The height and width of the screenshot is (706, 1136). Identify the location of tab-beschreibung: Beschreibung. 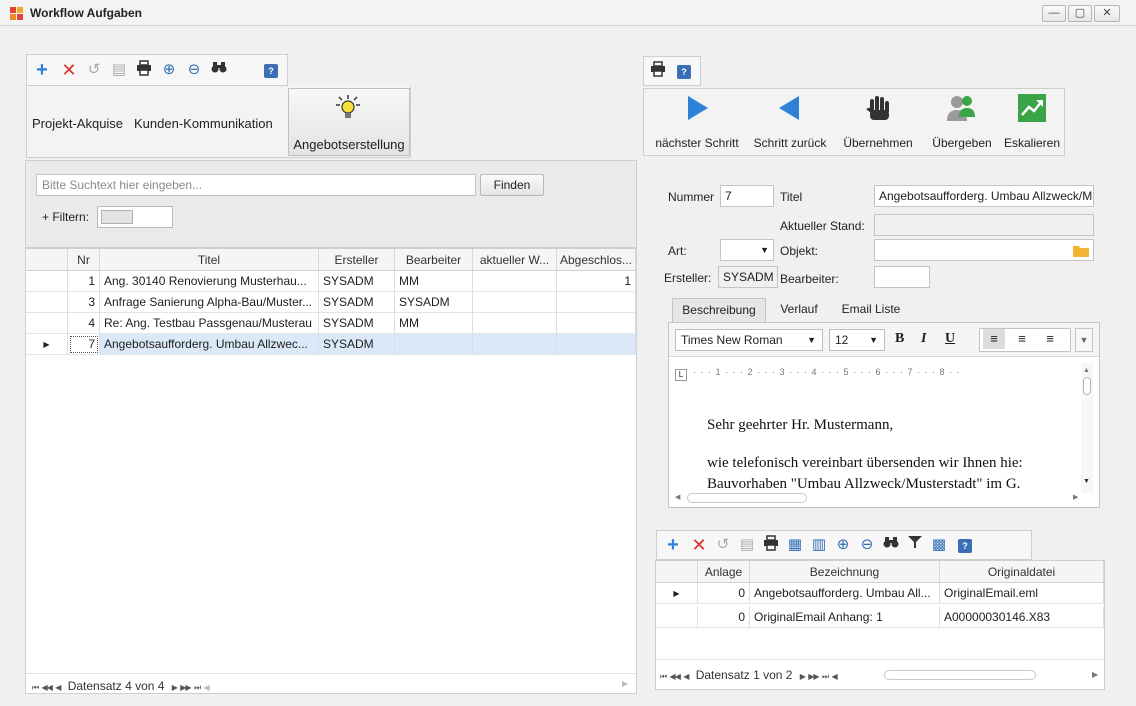
(719, 310).